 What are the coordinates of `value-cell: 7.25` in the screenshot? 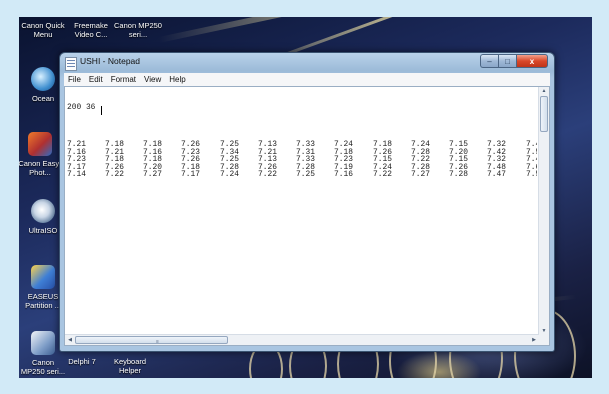 It's located at (305, 175).